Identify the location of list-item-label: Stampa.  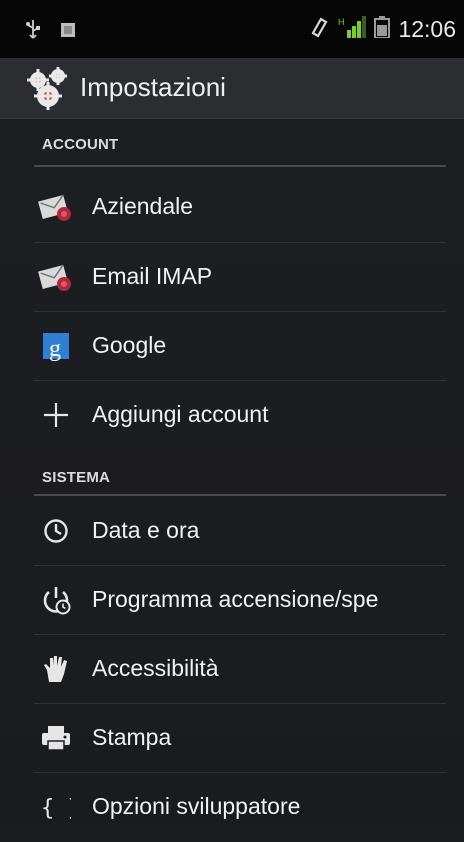
(132, 737).